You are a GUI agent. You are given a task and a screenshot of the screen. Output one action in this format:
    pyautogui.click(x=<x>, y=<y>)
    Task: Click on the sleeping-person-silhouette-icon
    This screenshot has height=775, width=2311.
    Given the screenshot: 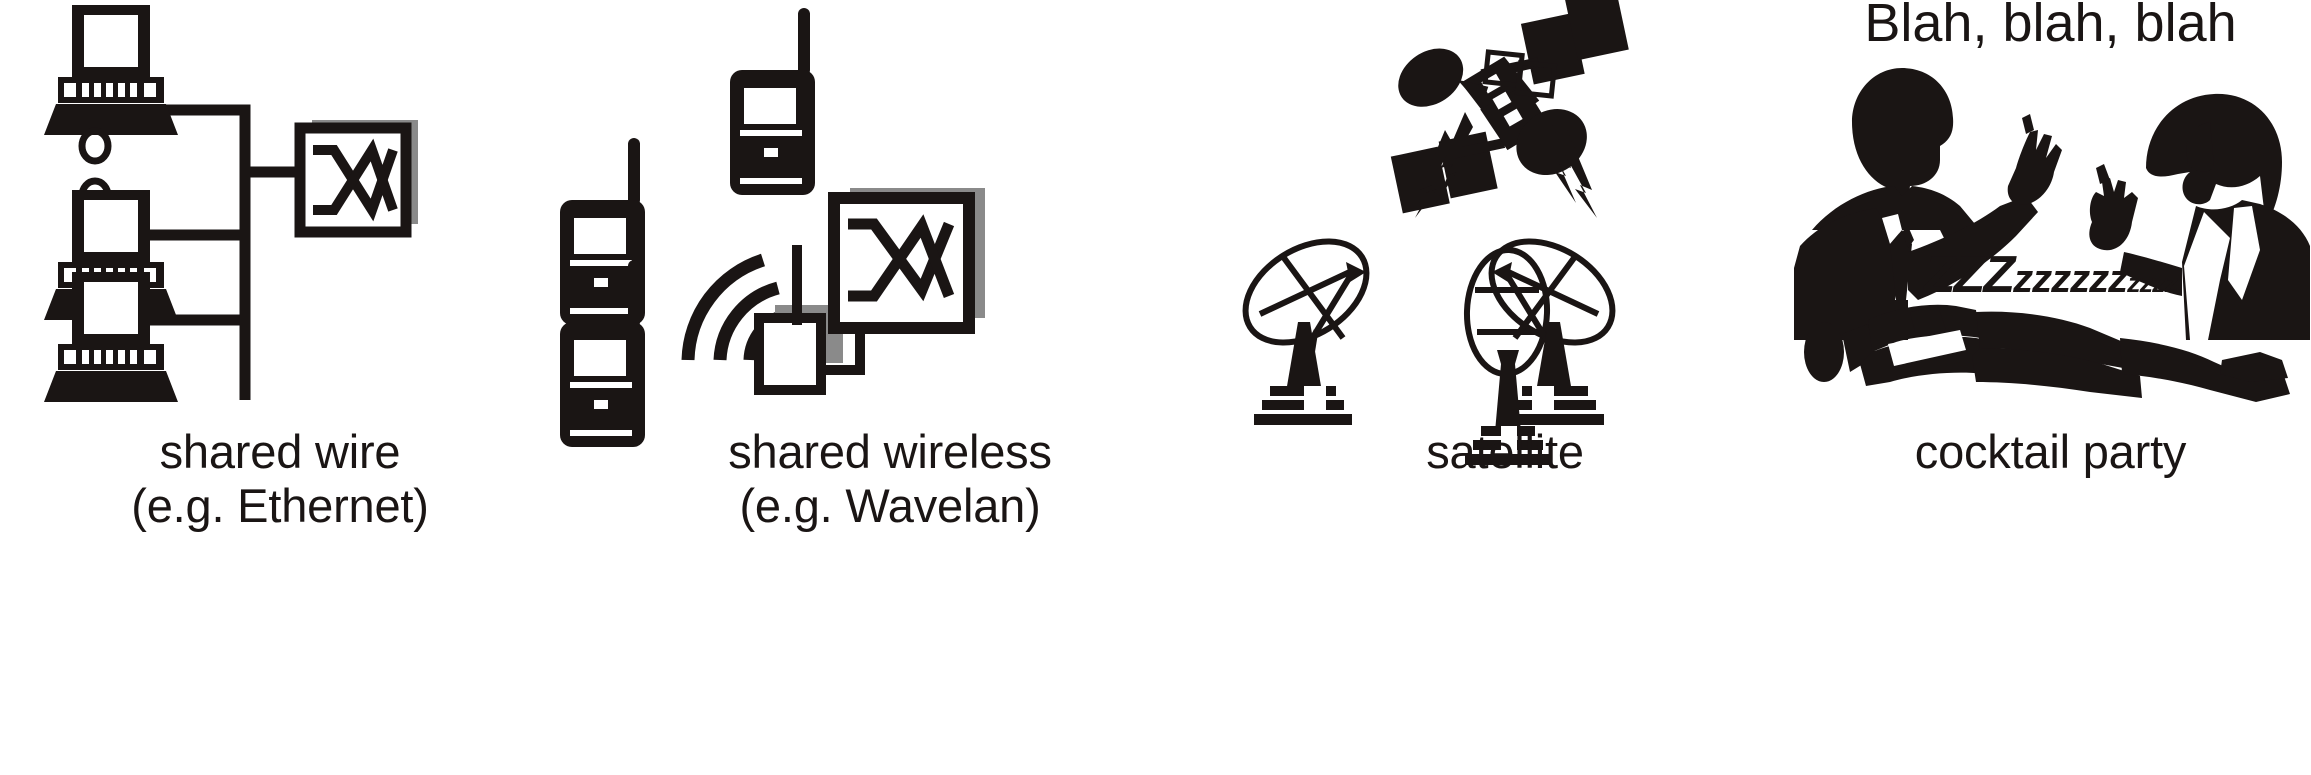 What is the action you would take?
    pyautogui.click(x=2047, y=353)
    